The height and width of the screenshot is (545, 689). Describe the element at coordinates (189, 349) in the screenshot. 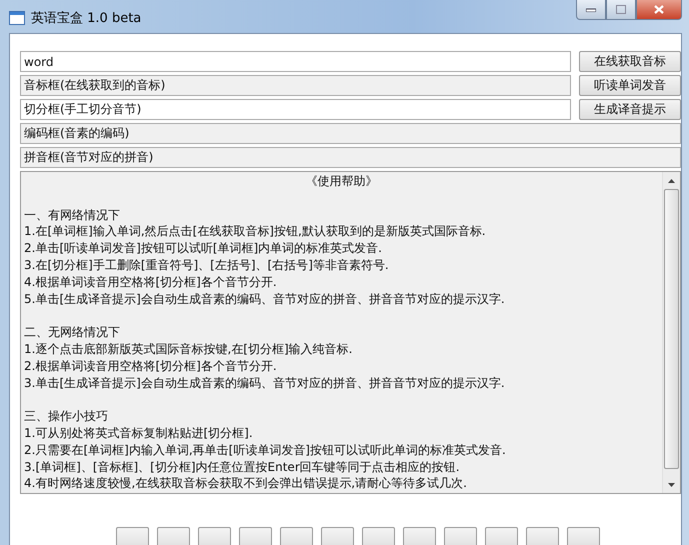

I see `help-line: 1.逐个点击底部新版英式国际音标按键,在[切分框]输入纯音标.` at that location.